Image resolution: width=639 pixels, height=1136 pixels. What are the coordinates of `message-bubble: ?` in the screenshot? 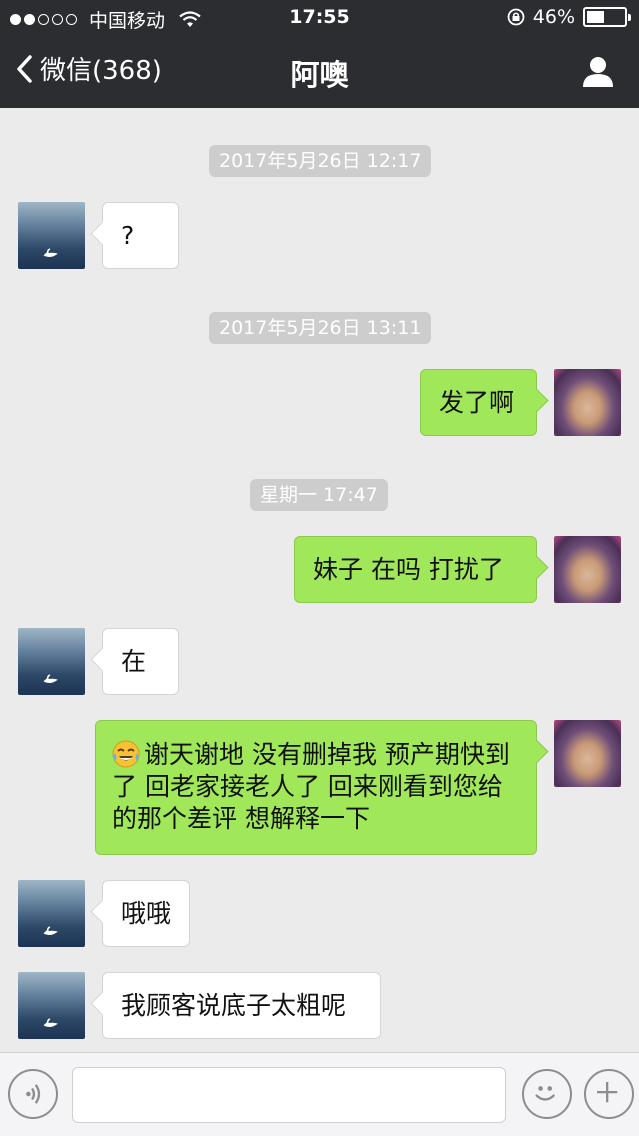 It's located at (140, 235).